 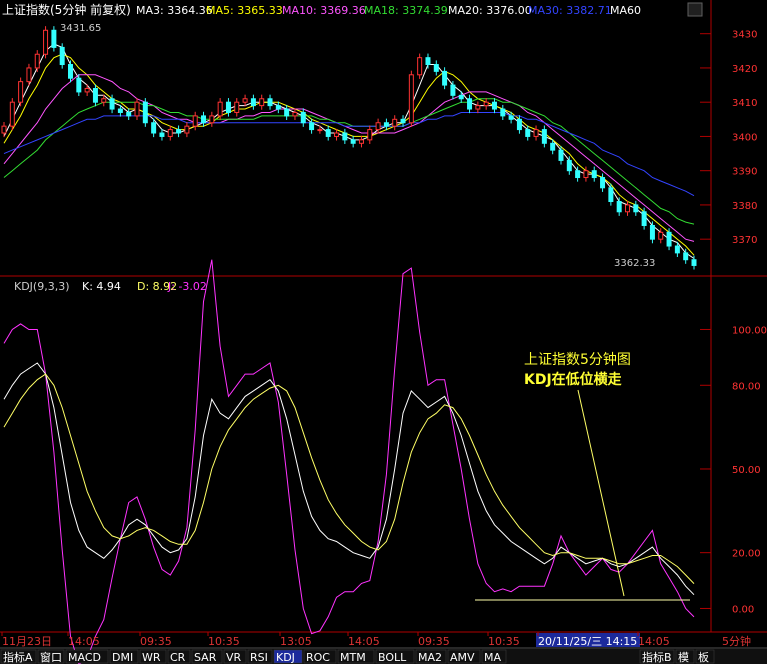 What do you see at coordinates (683, 657) in the screenshot?
I see `indicator-b-tab-label: 模` at bounding box center [683, 657].